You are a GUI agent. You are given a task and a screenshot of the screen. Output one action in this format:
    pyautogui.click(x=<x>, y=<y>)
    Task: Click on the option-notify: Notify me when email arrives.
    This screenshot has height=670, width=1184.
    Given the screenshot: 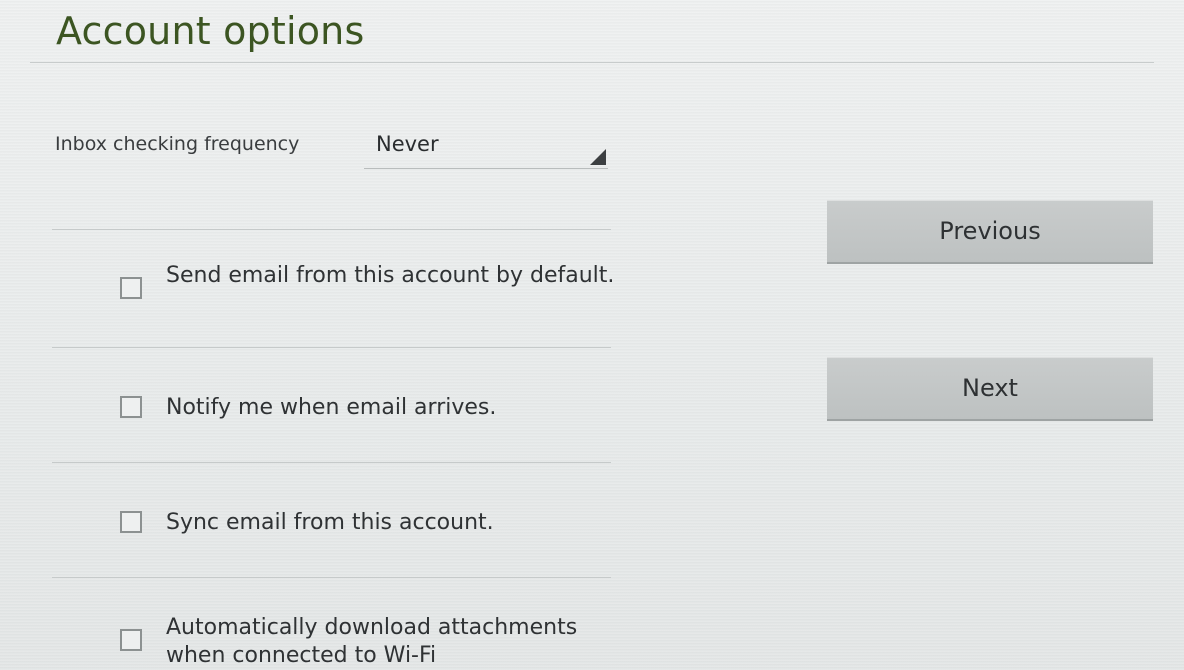 What is the action you would take?
    pyautogui.click(x=370, y=410)
    